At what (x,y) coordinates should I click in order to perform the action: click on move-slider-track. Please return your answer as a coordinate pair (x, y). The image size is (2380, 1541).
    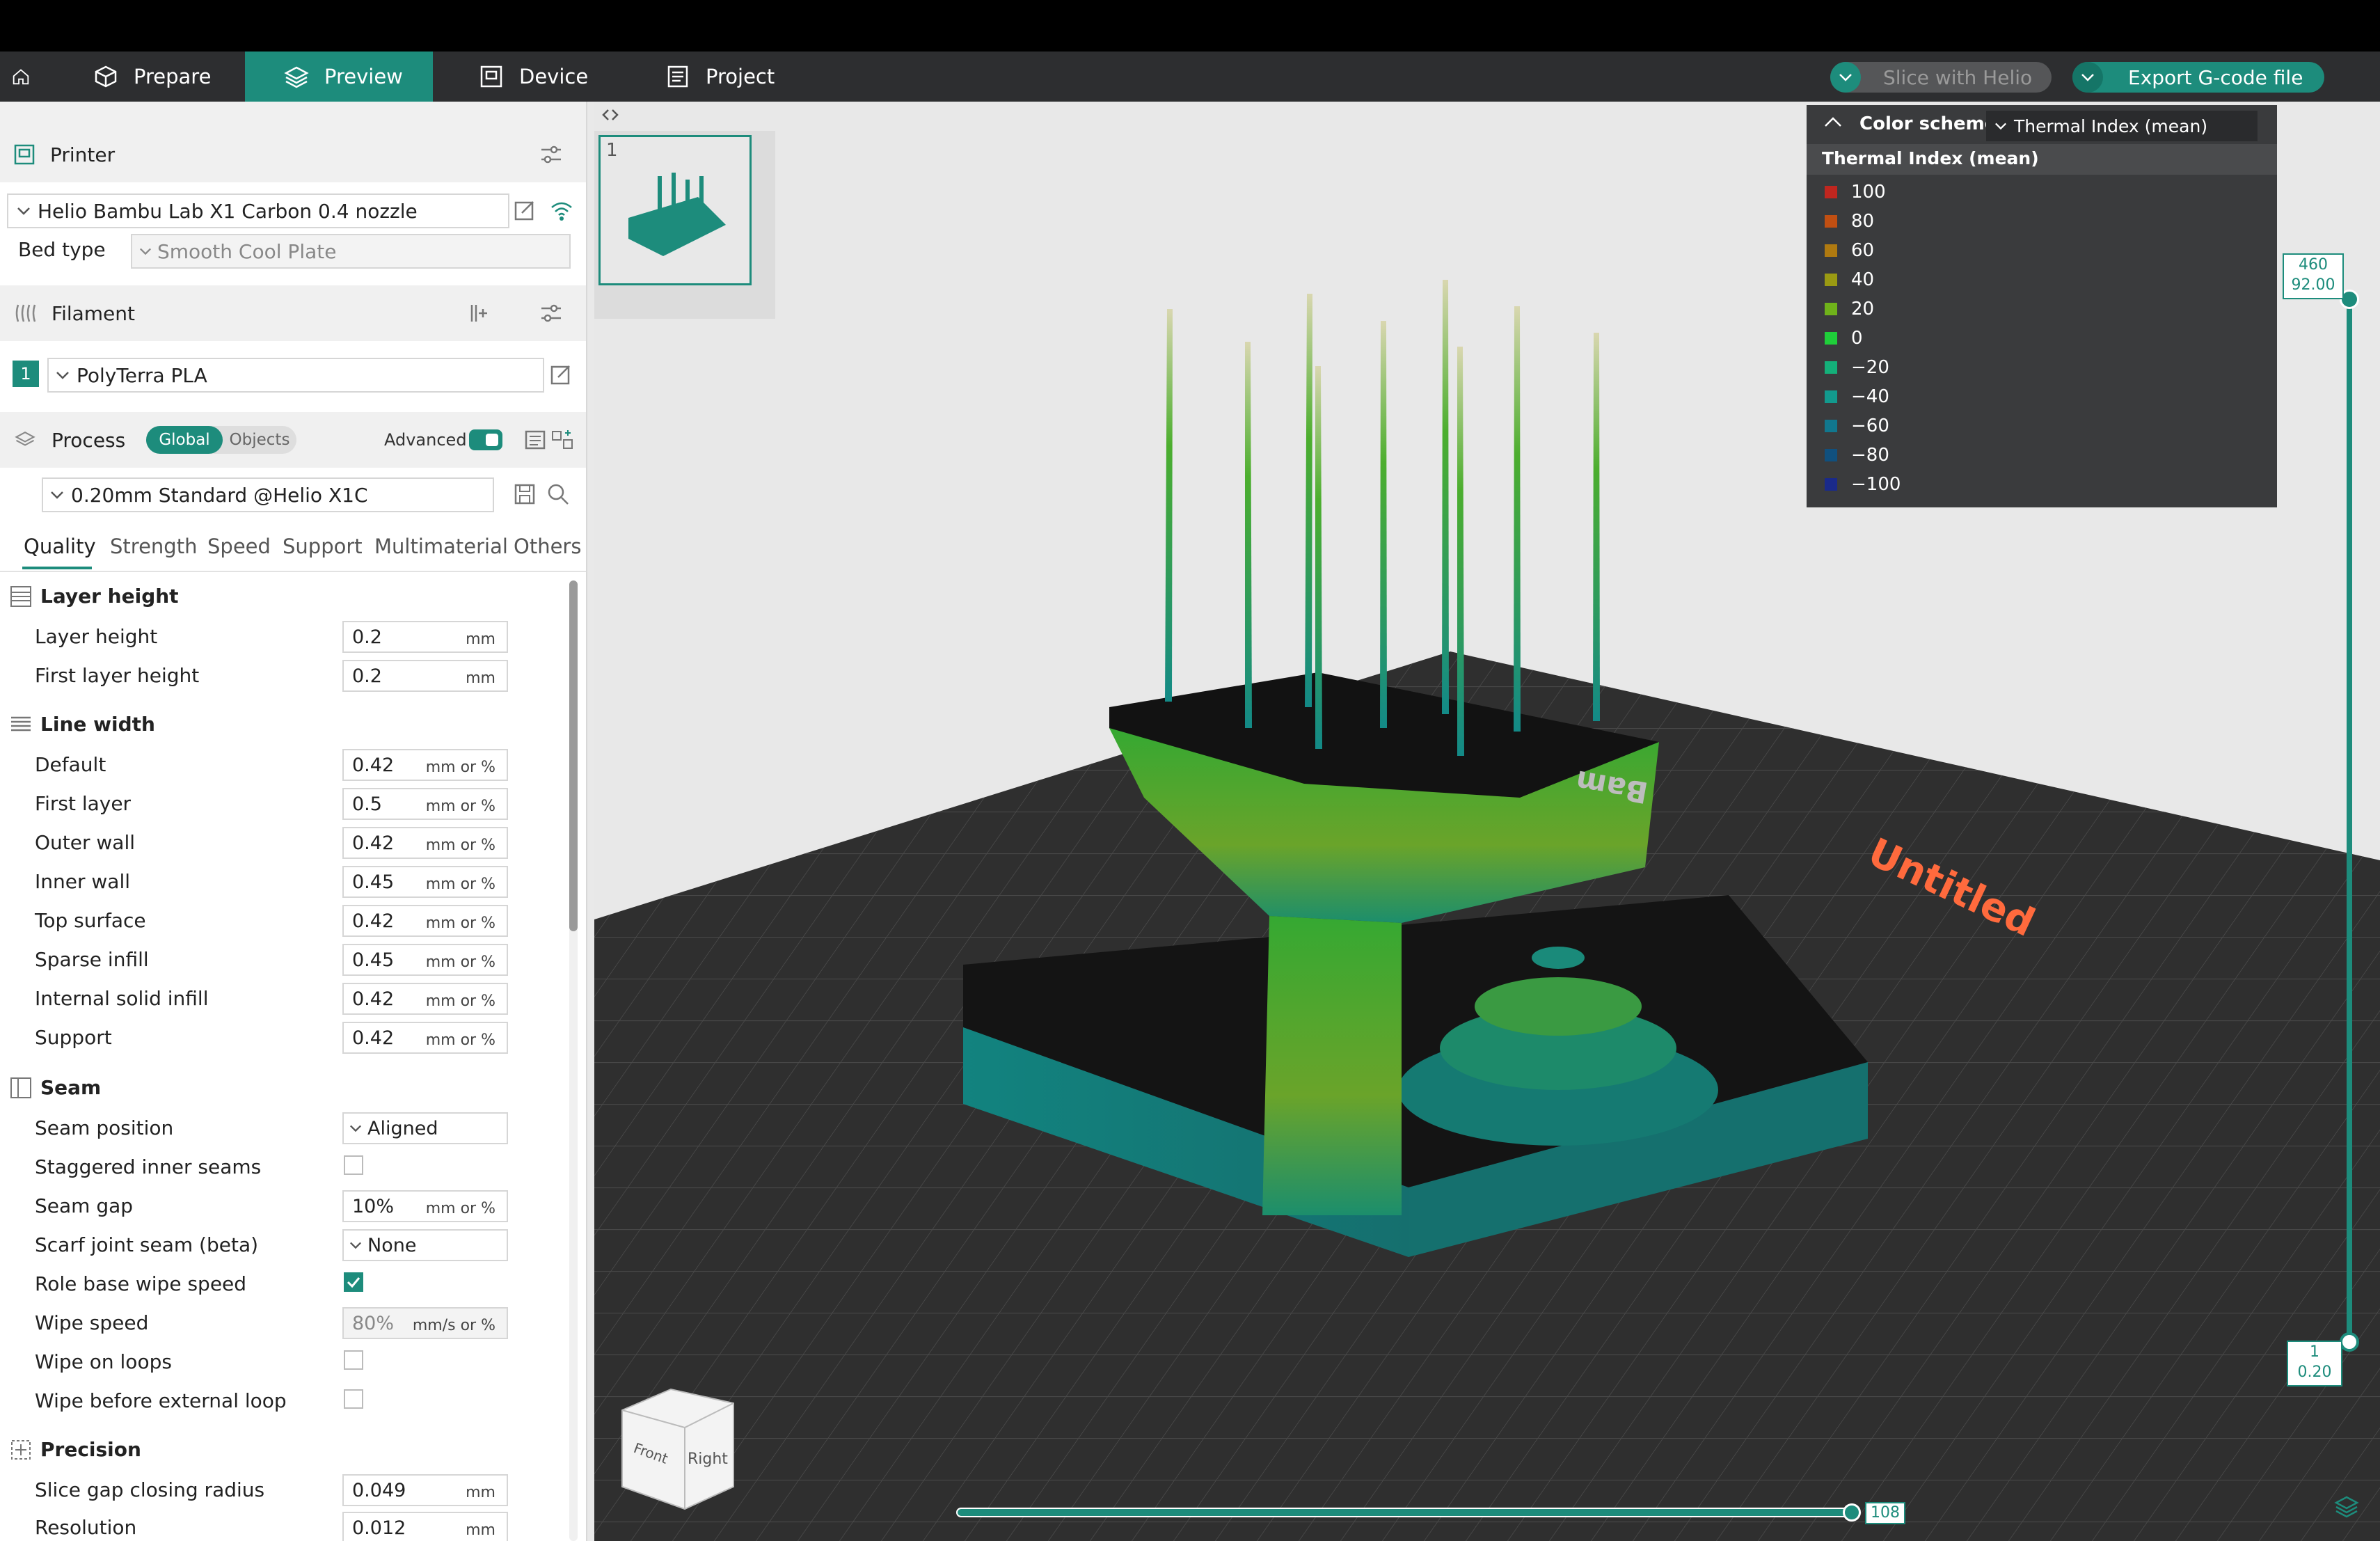
    Looking at the image, I should click on (1405, 1512).